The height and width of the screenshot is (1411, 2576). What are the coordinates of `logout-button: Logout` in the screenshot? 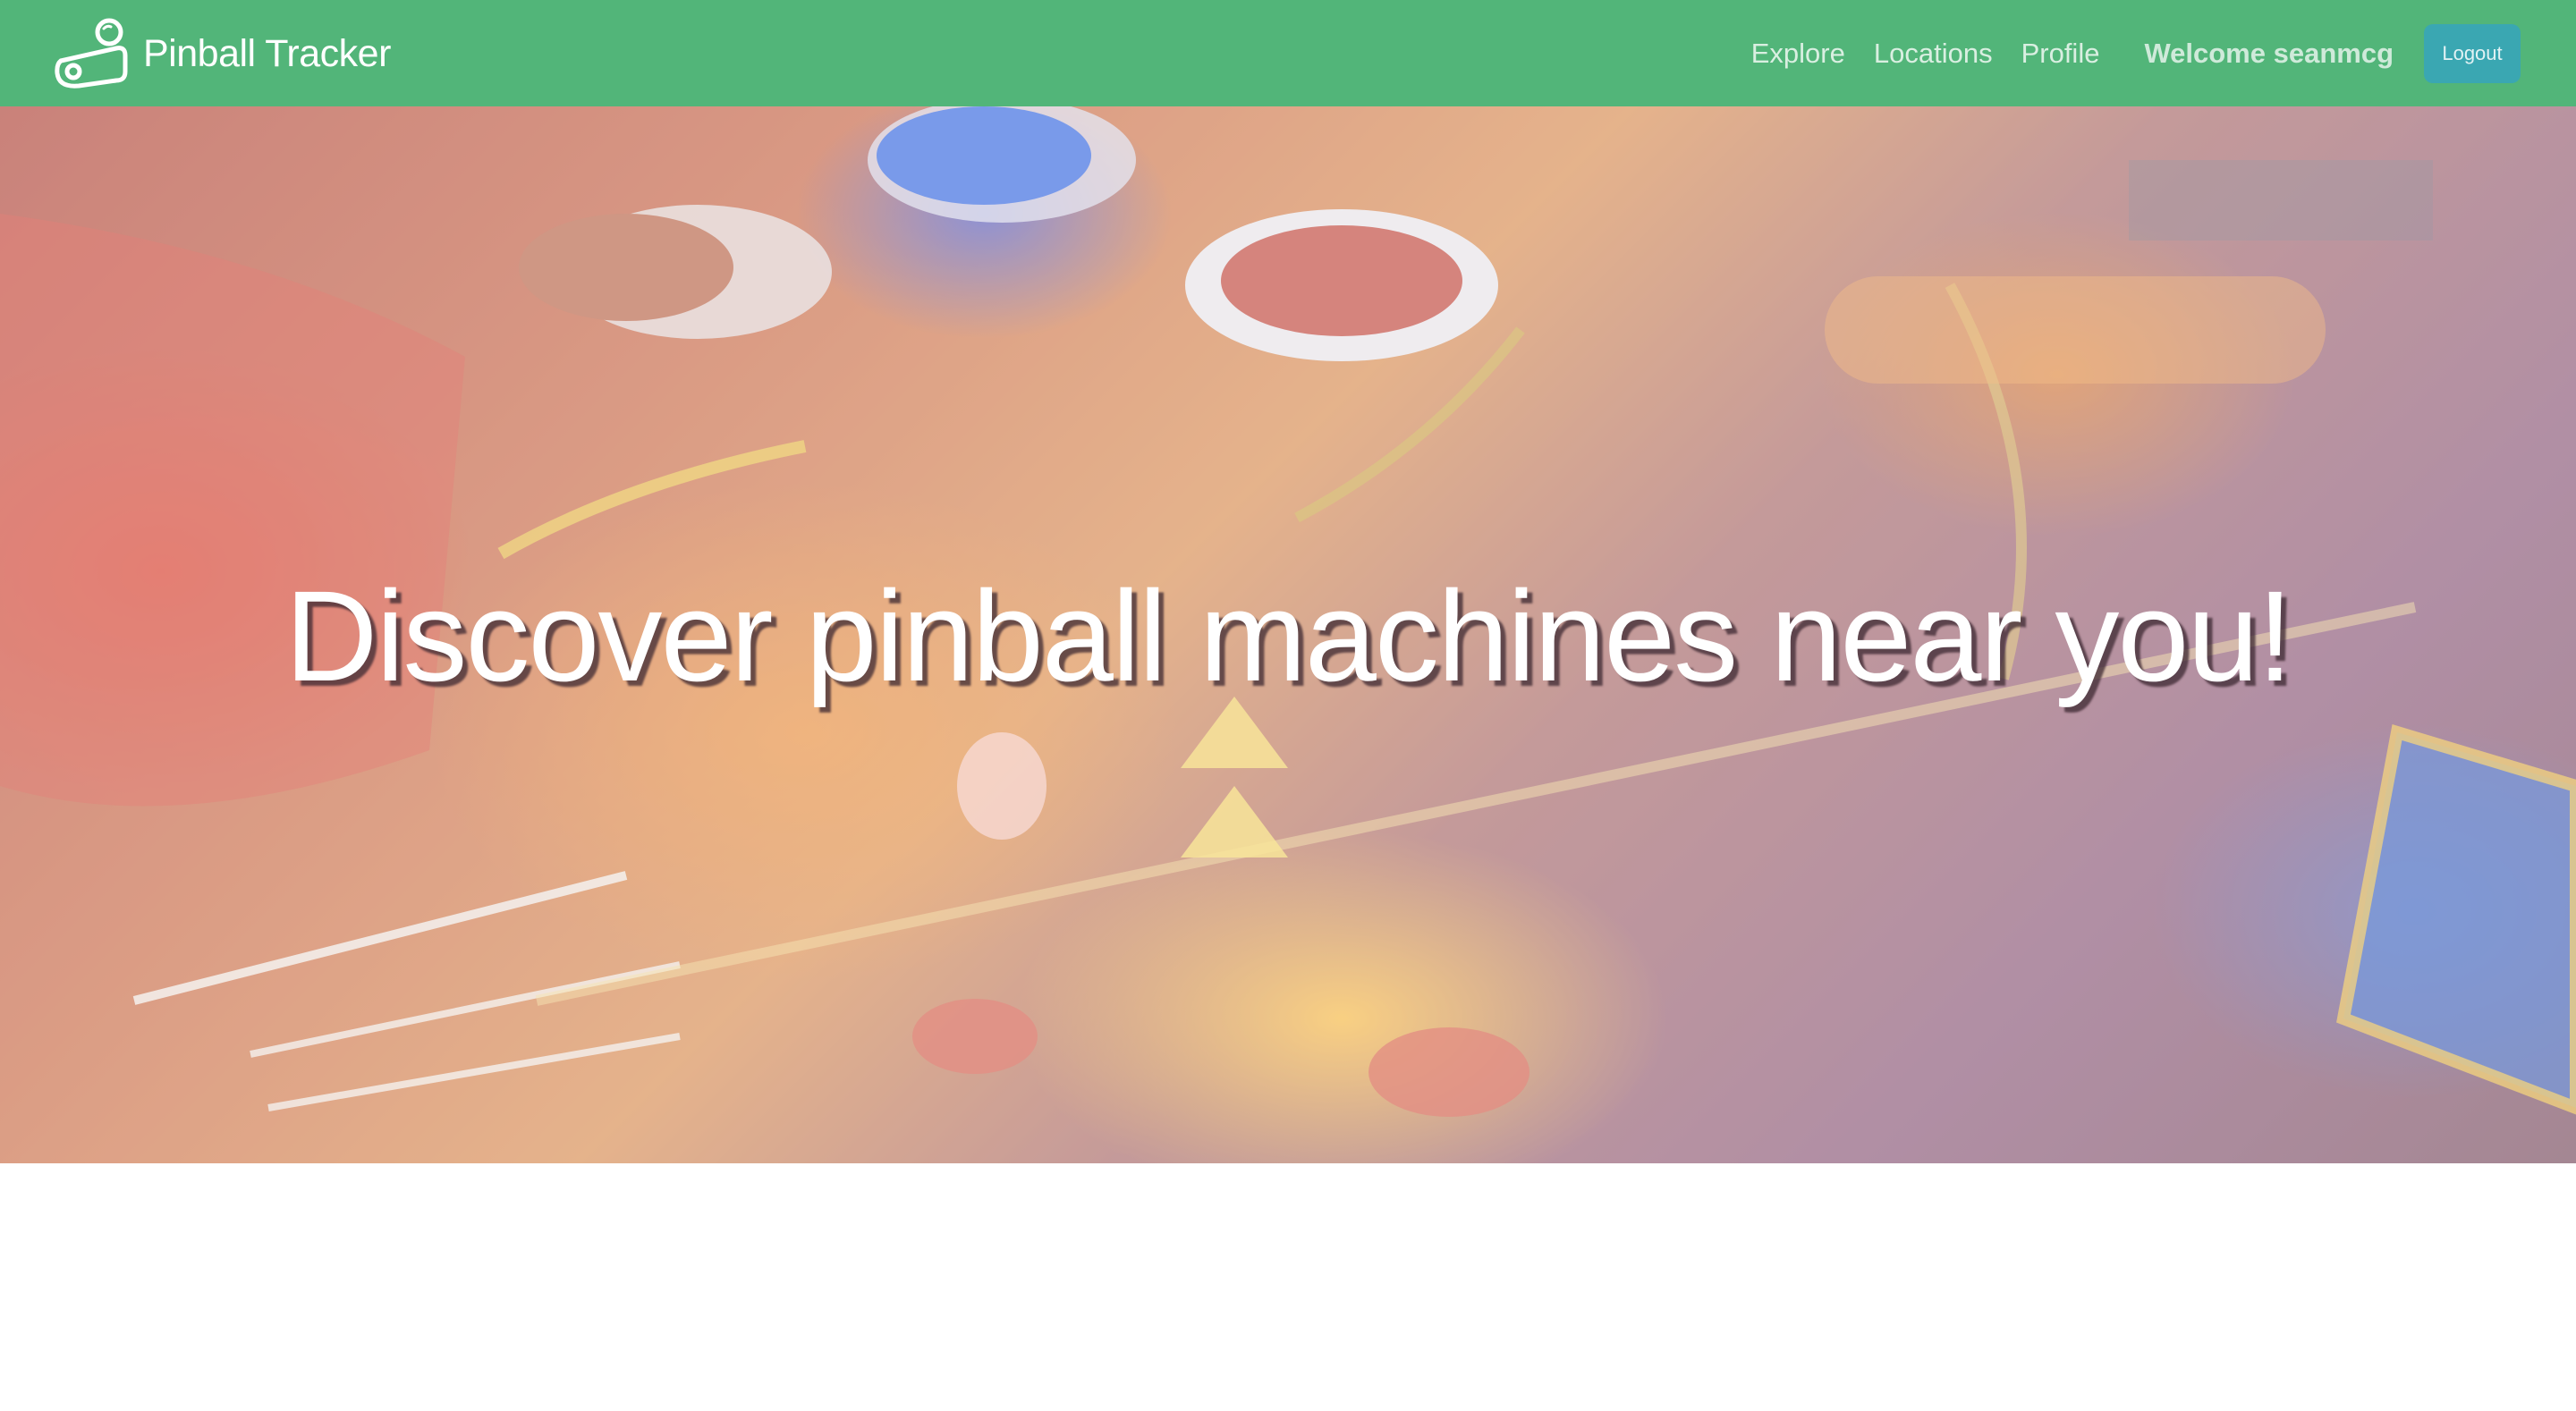 It's located at (2472, 53).